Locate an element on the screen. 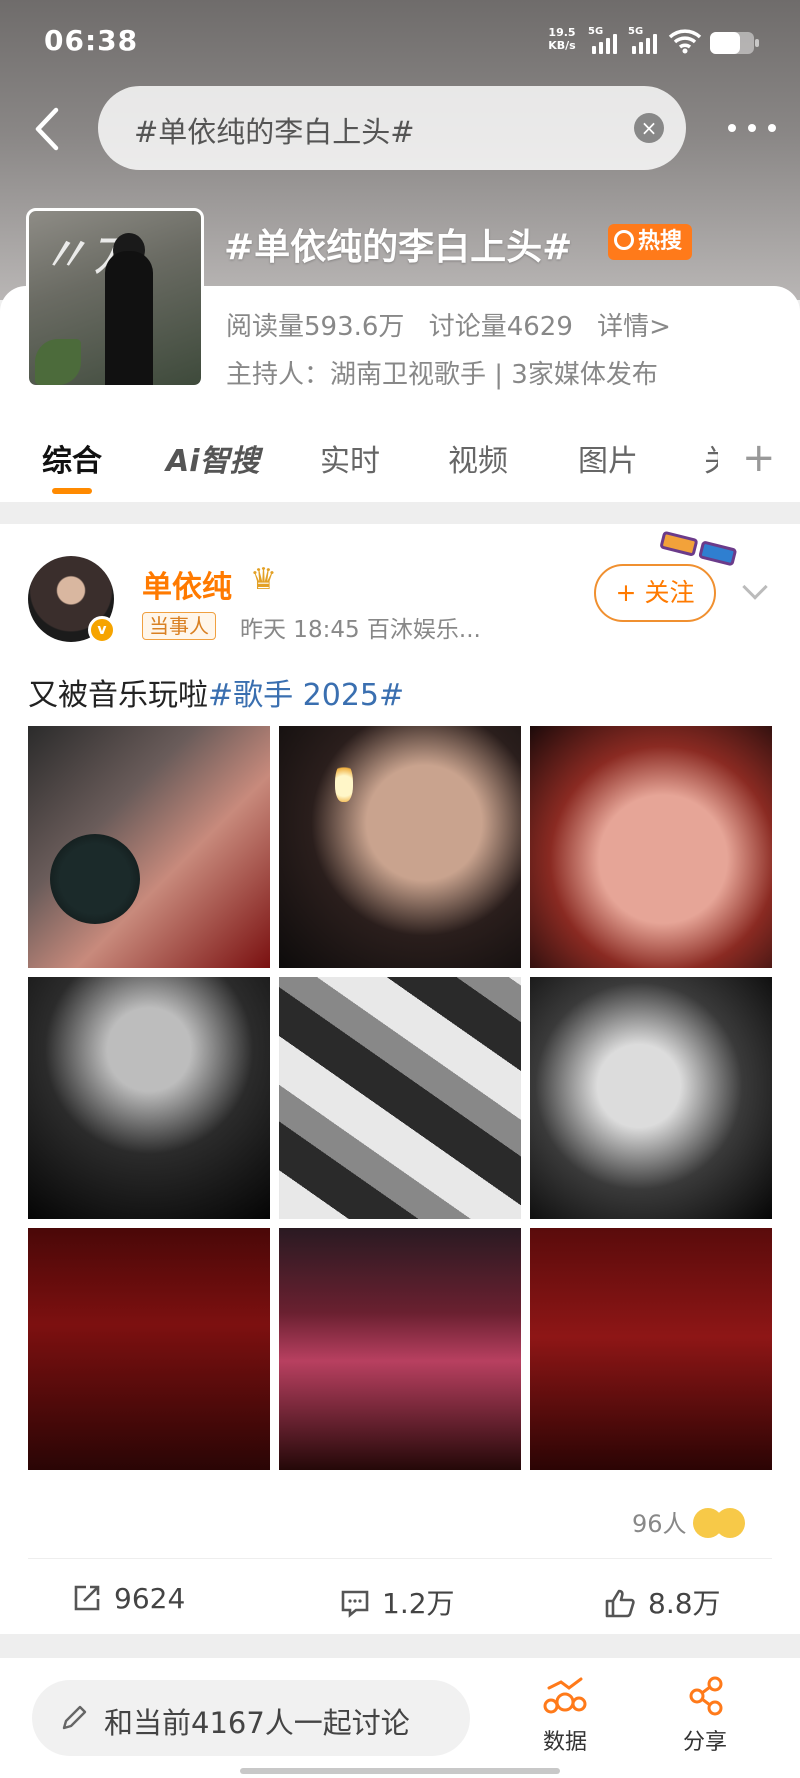  repost-button: 9624 is located at coordinates (128, 1598).